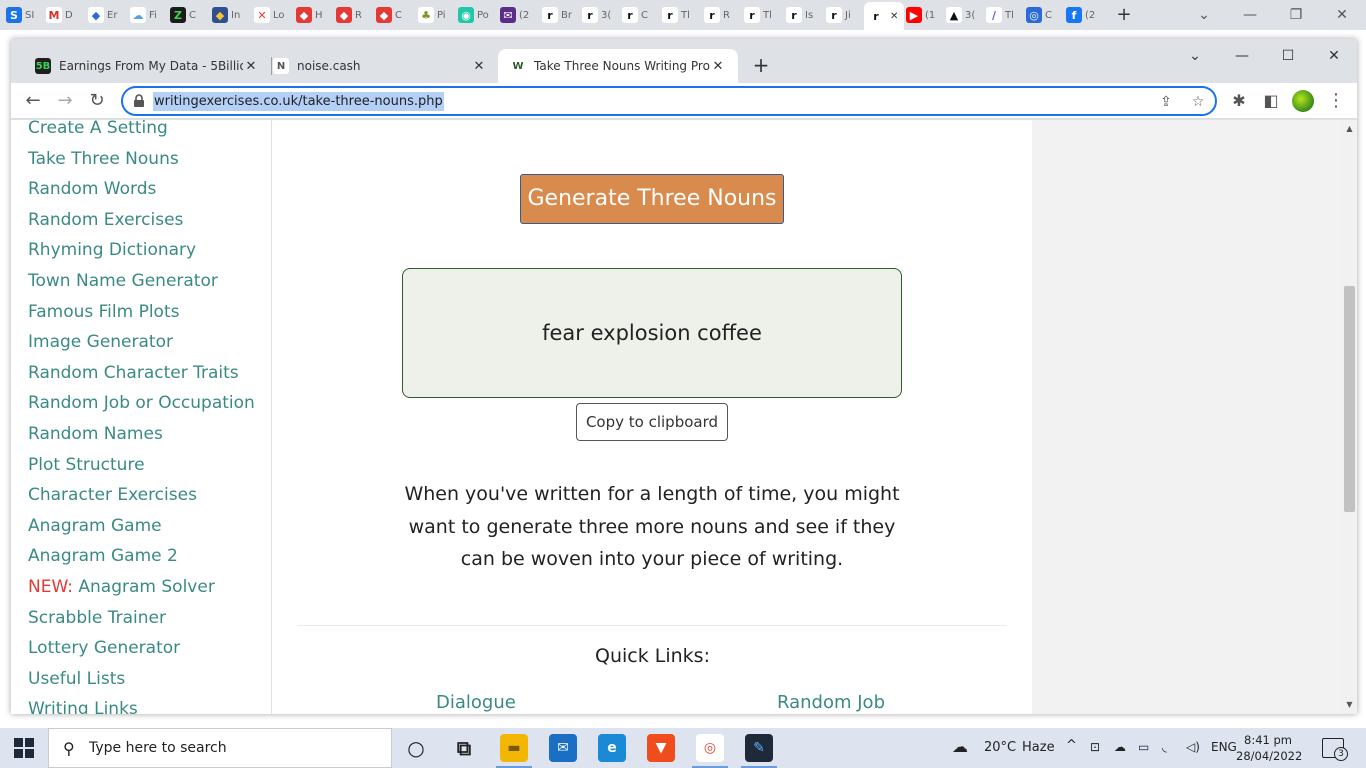  I want to click on outer-tab: r ✕, so click(884, 16).